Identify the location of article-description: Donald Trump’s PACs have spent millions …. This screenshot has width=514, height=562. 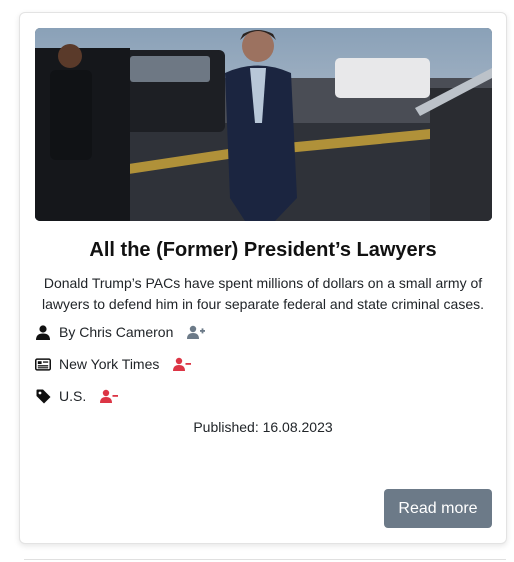
(263, 293).